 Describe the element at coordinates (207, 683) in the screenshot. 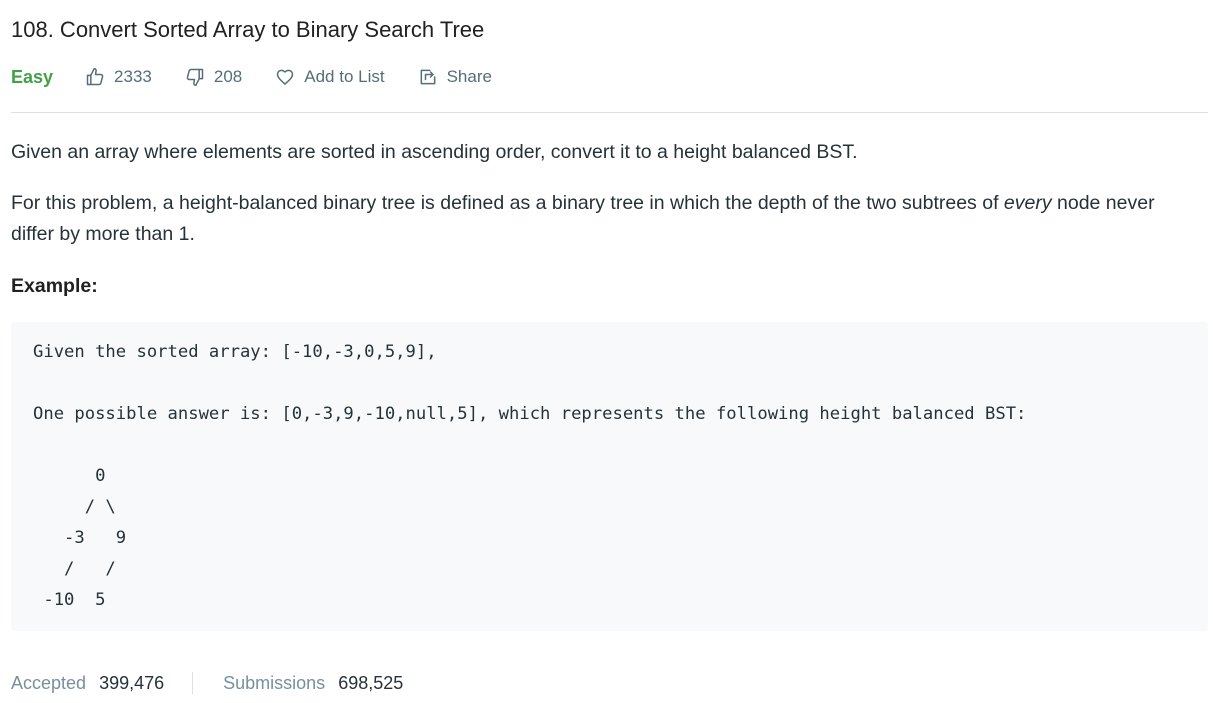

I see `submission-stats: Accepted 399,476 Submissions 698,525` at that location.